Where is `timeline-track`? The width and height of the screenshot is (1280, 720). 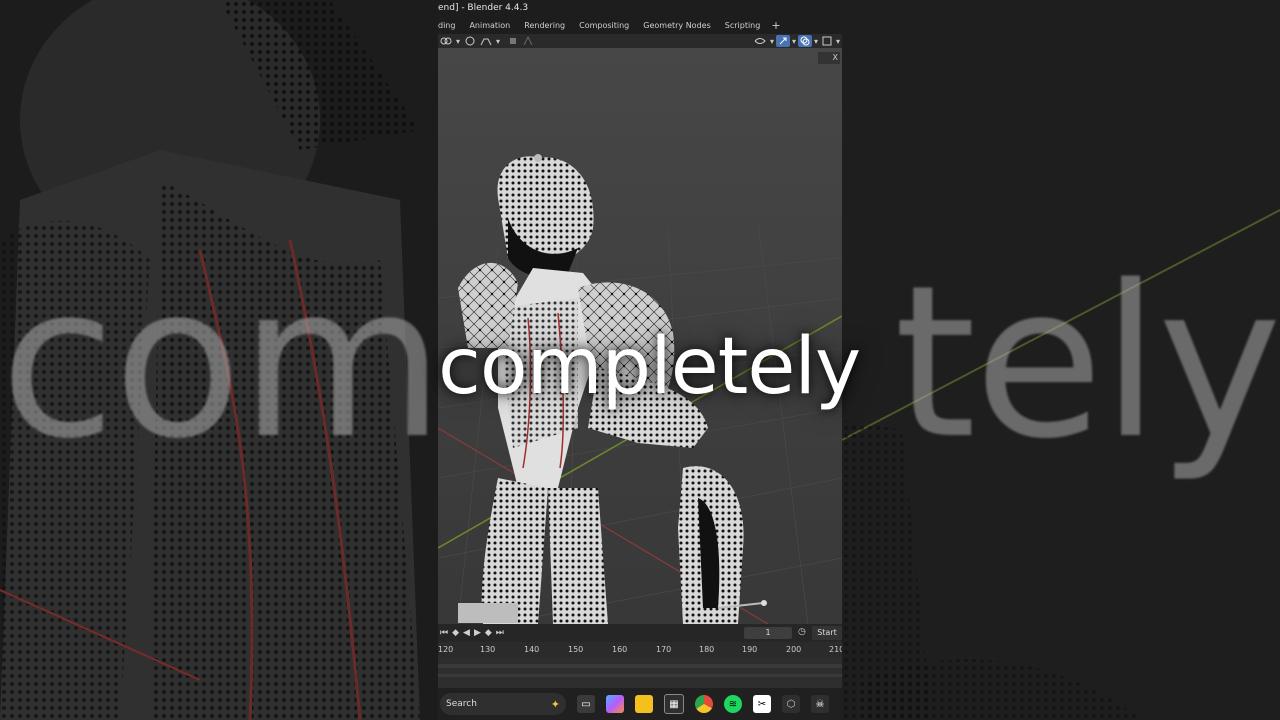 timeline-track is located at coordinates (640, 673).